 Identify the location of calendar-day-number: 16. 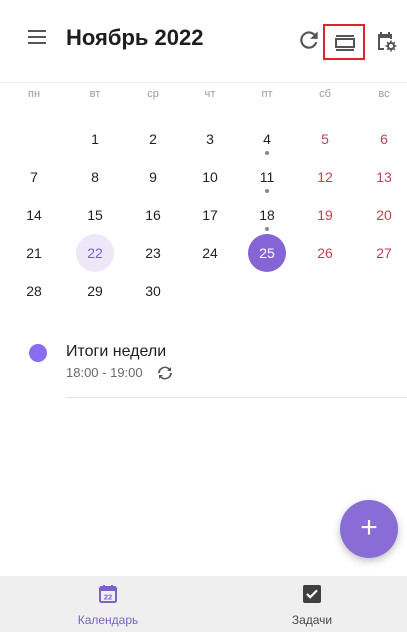
(153, 215).